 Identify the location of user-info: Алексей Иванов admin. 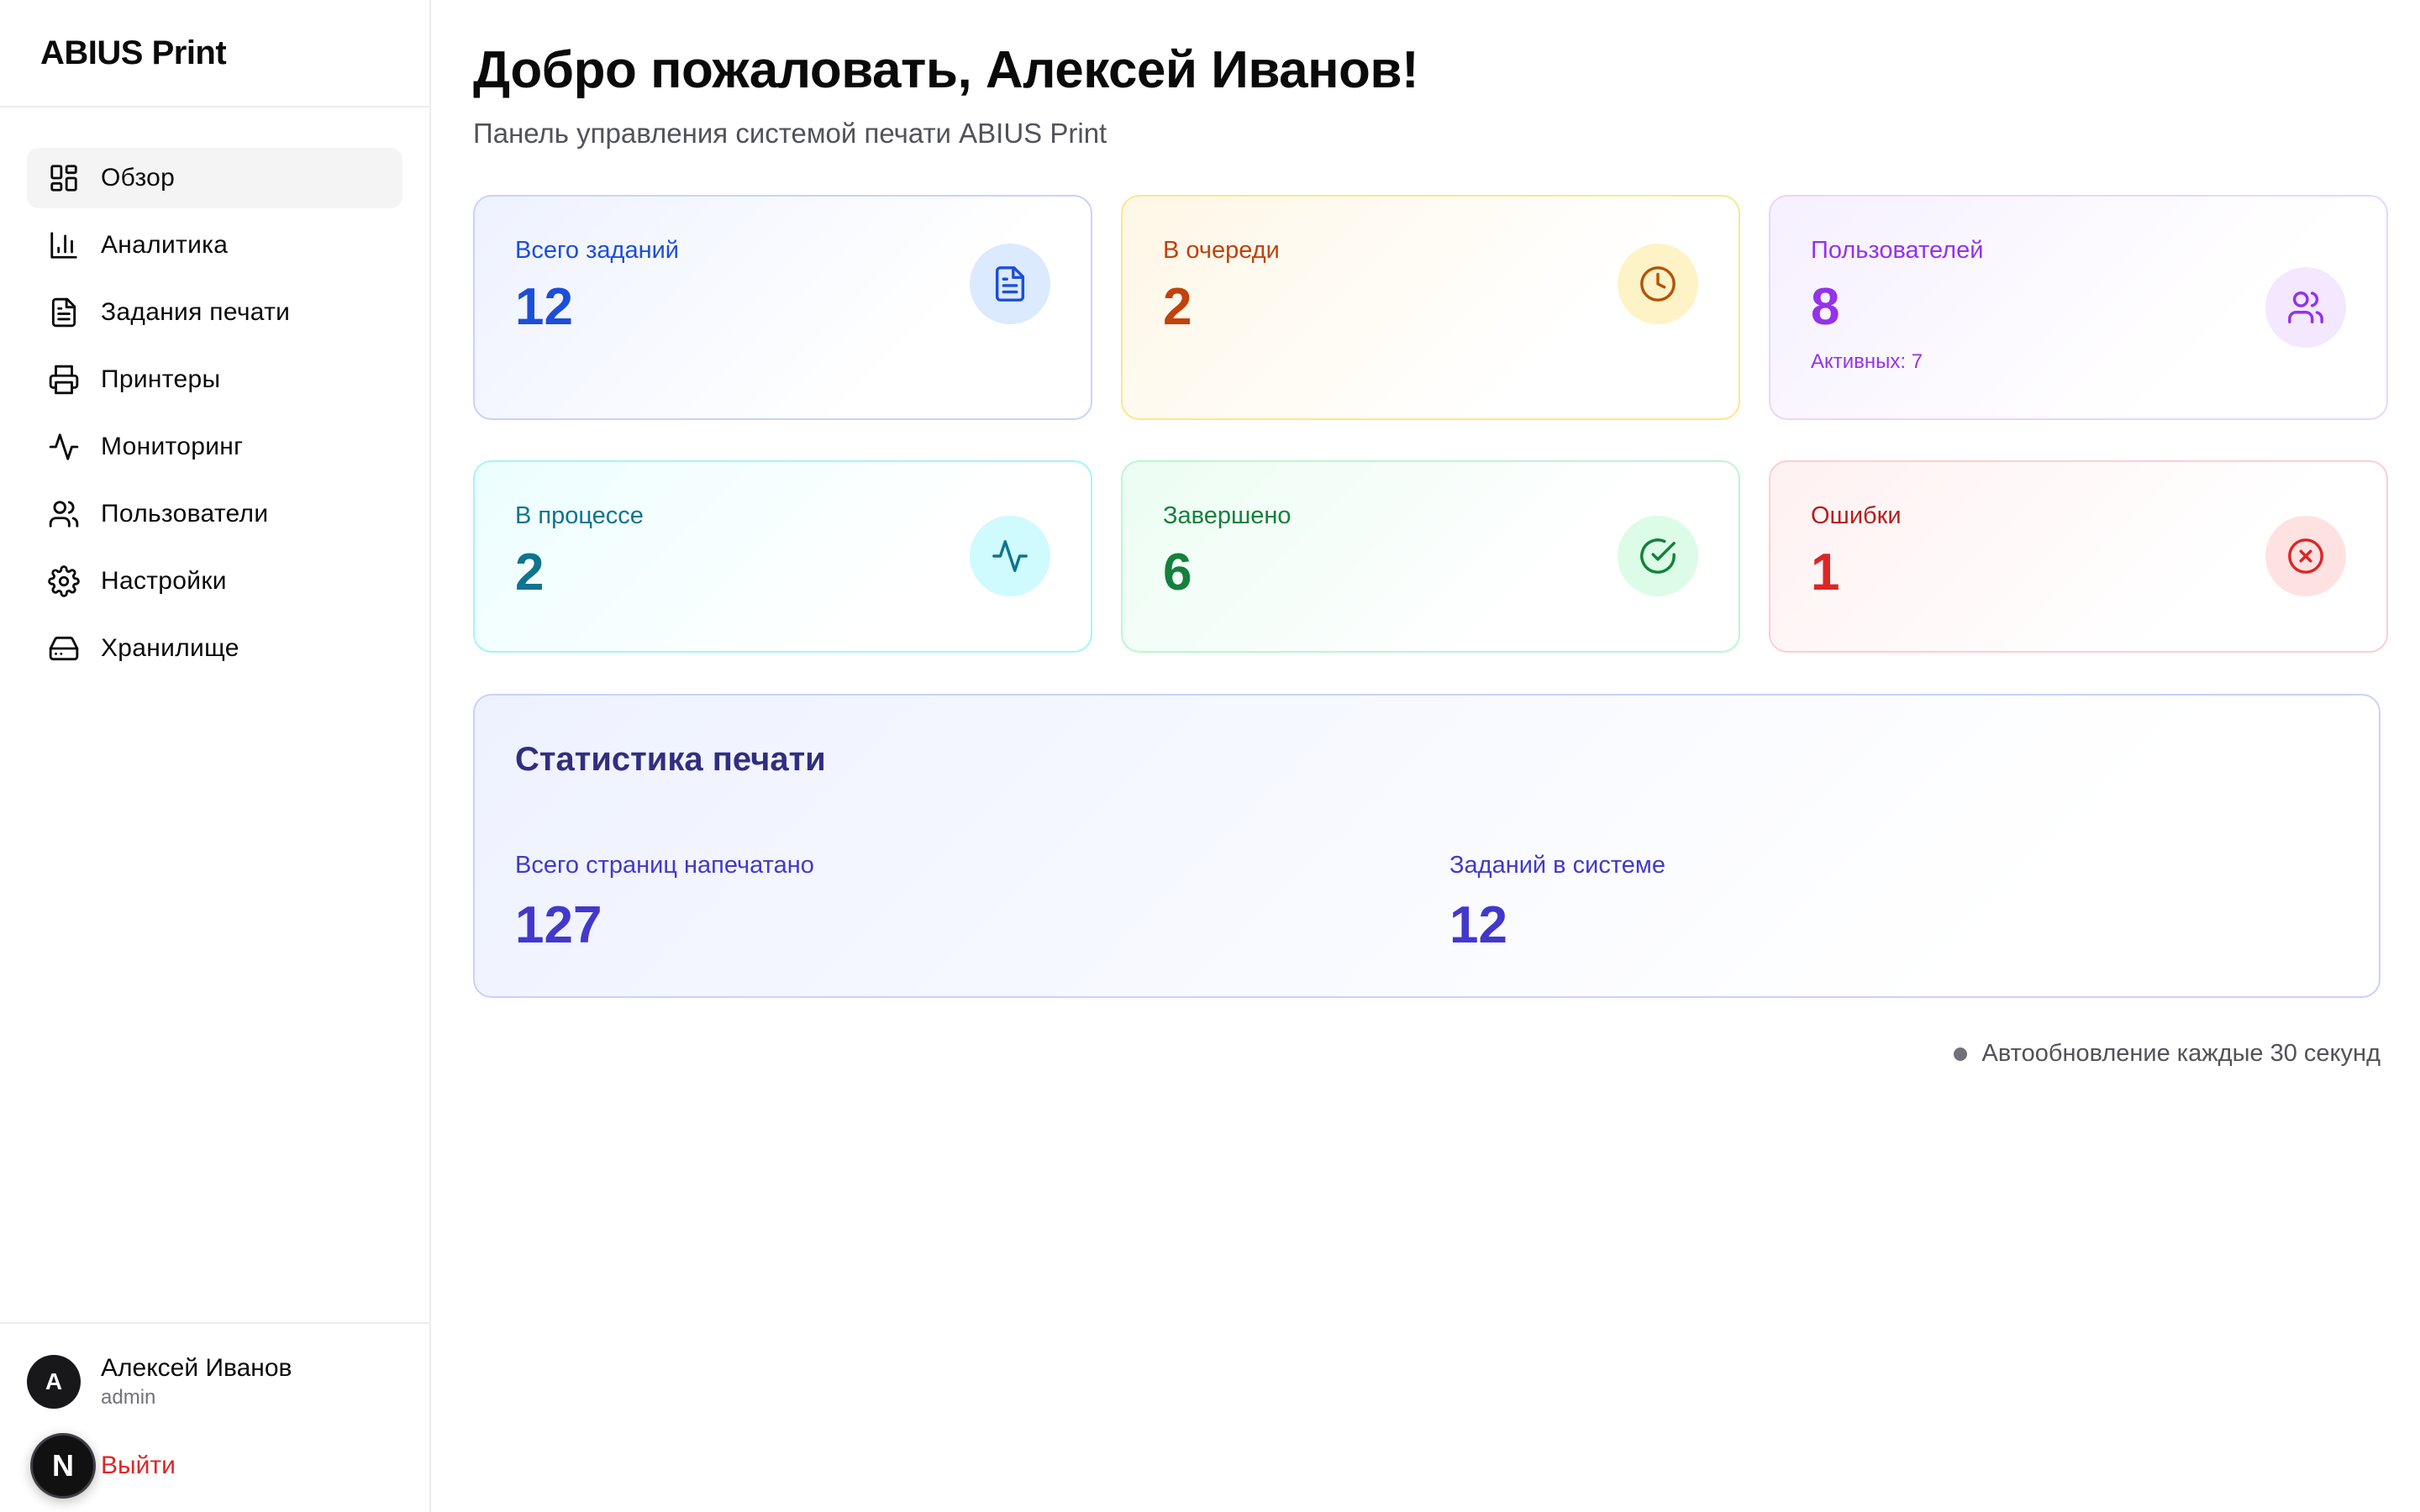
(196, 1382).